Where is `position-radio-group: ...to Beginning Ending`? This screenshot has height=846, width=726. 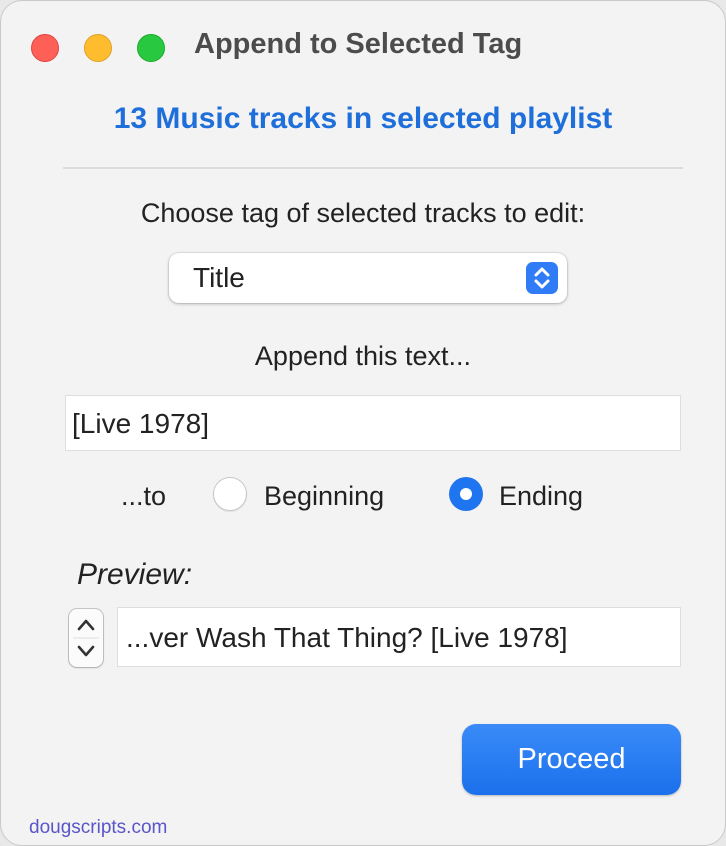 position-radio-group: ...to Beginning Ending is located at coordinates (363, 495).